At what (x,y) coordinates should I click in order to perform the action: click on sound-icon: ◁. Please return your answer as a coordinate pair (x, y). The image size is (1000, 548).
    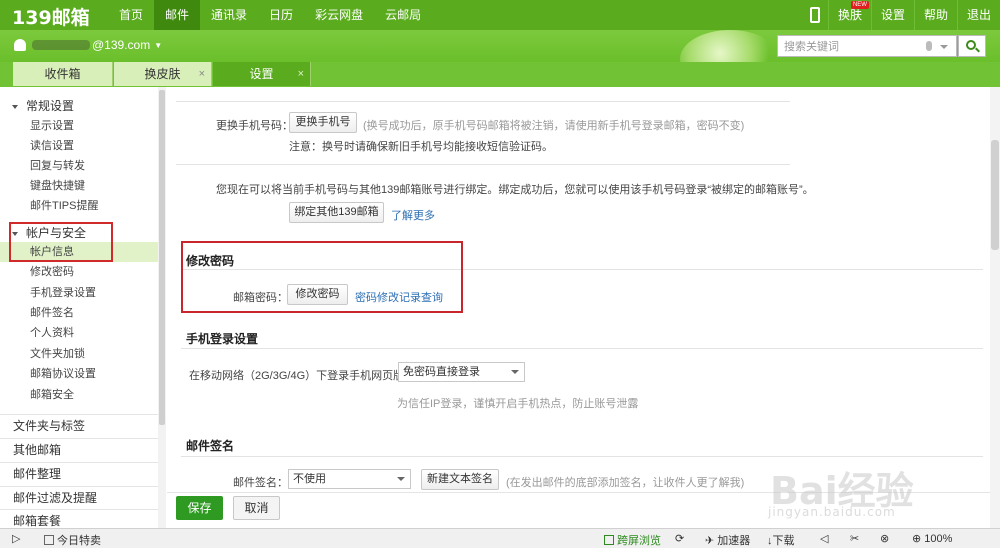
    Looking at the image, I should click on (824, 538).